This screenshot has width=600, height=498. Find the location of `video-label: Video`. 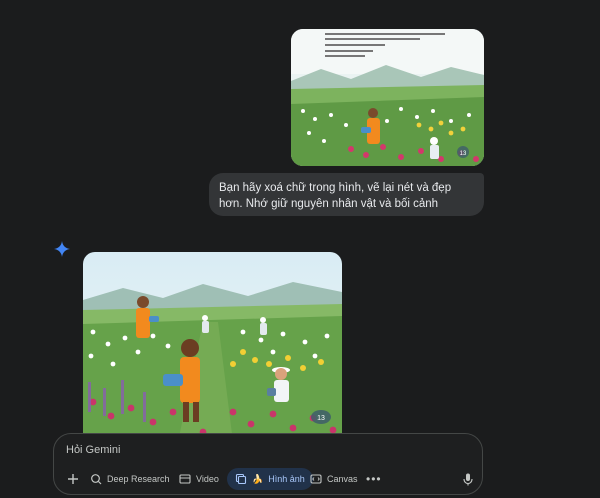

video-label: Video is located at coordinates (207, 479).